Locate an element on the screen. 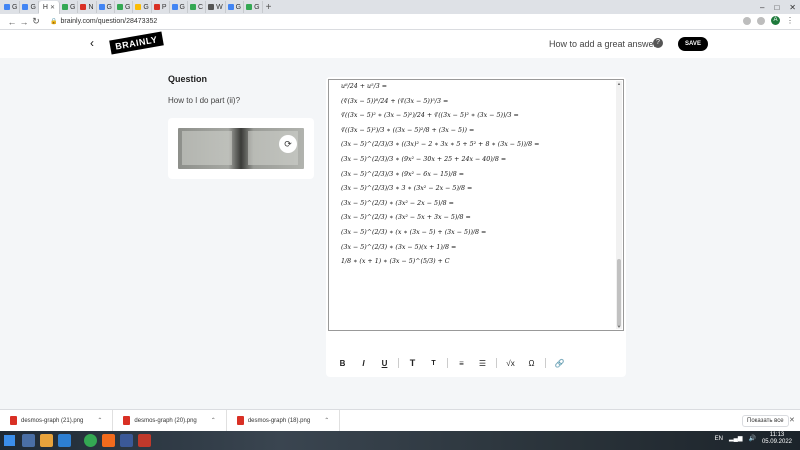 The width and height of the screenshot is (800, 450). question-text: How to I do part (ii)? is located at coordinates (204, 100).